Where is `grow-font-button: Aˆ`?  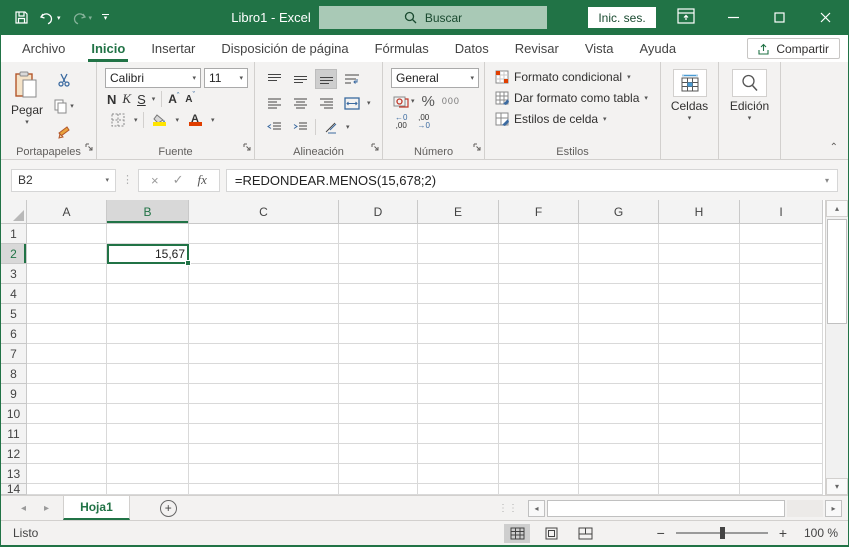 grow-font-button: Aˆ is located at coordinates (173, 99).